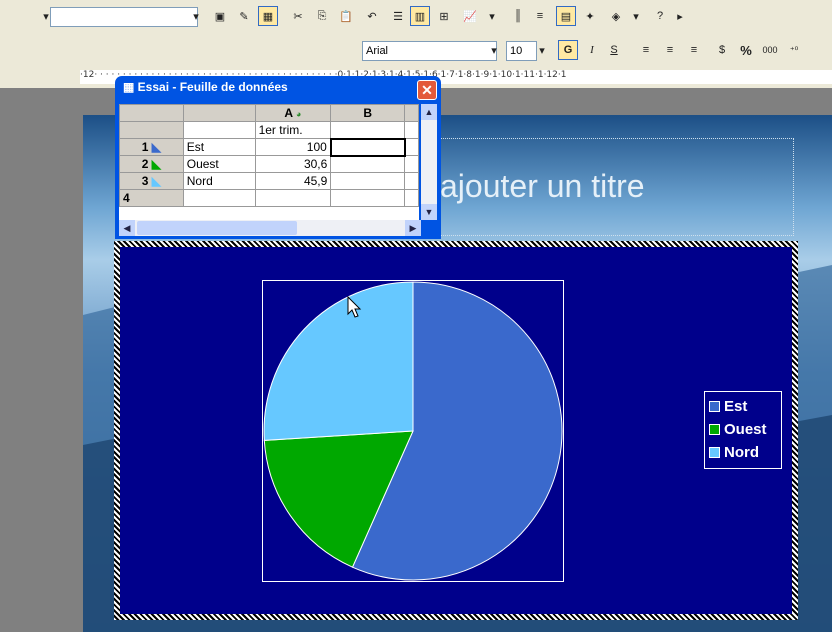 This screenshot has width=832, height=632. I want to click on legend-item-est: Est, so click(743, 406).